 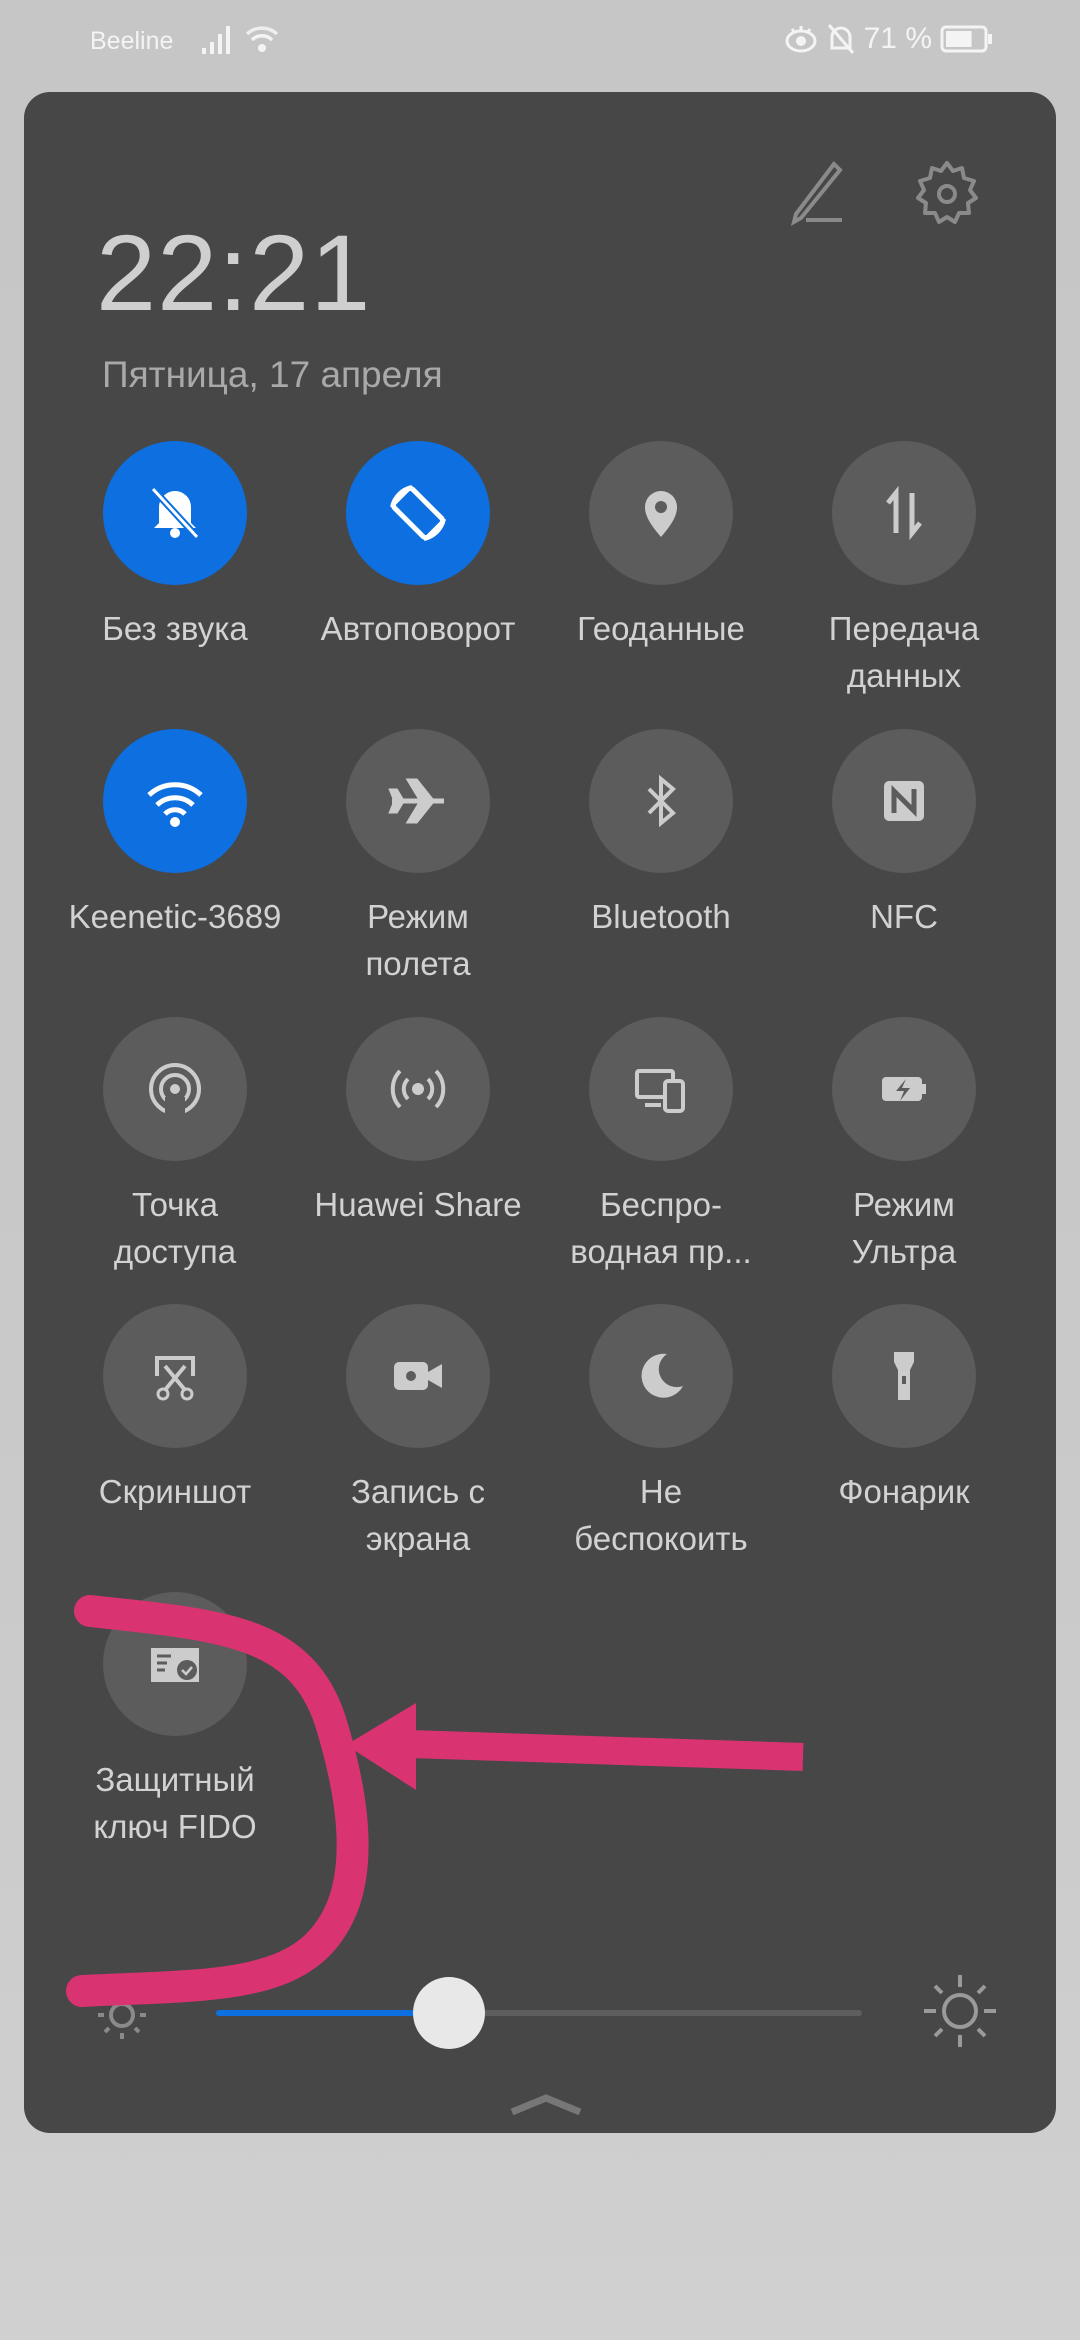 I want to click on battery-percent: 71 %, so click(x=897, y=38).